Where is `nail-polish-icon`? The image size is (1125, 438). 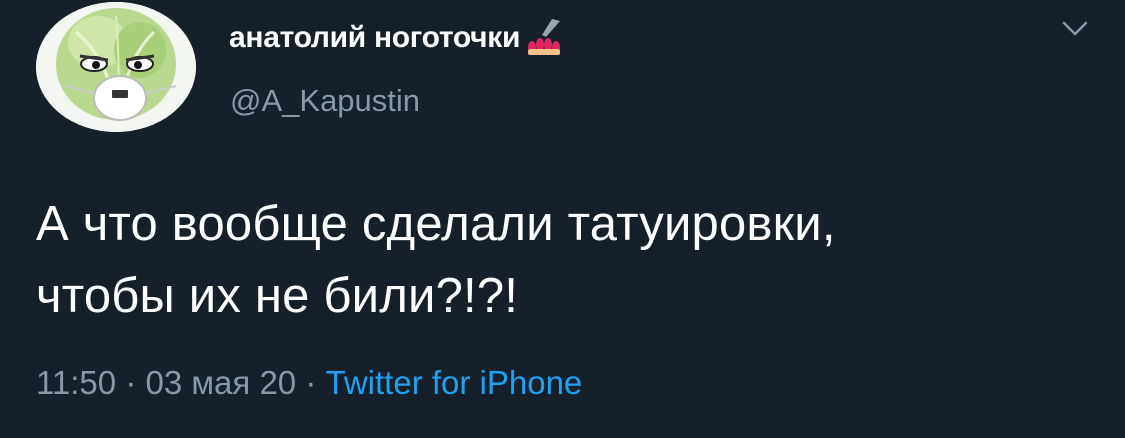 nail-polish-icon is located at coordinates (545, 36).